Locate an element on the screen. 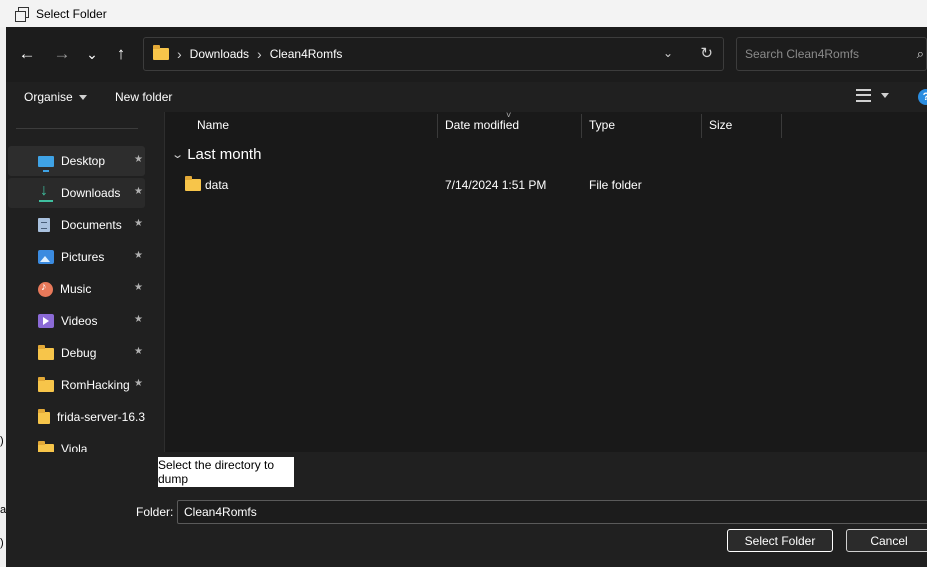 The width and height of the screenshot is (927, 567). file-name: data is located at coordinates (217, 185).